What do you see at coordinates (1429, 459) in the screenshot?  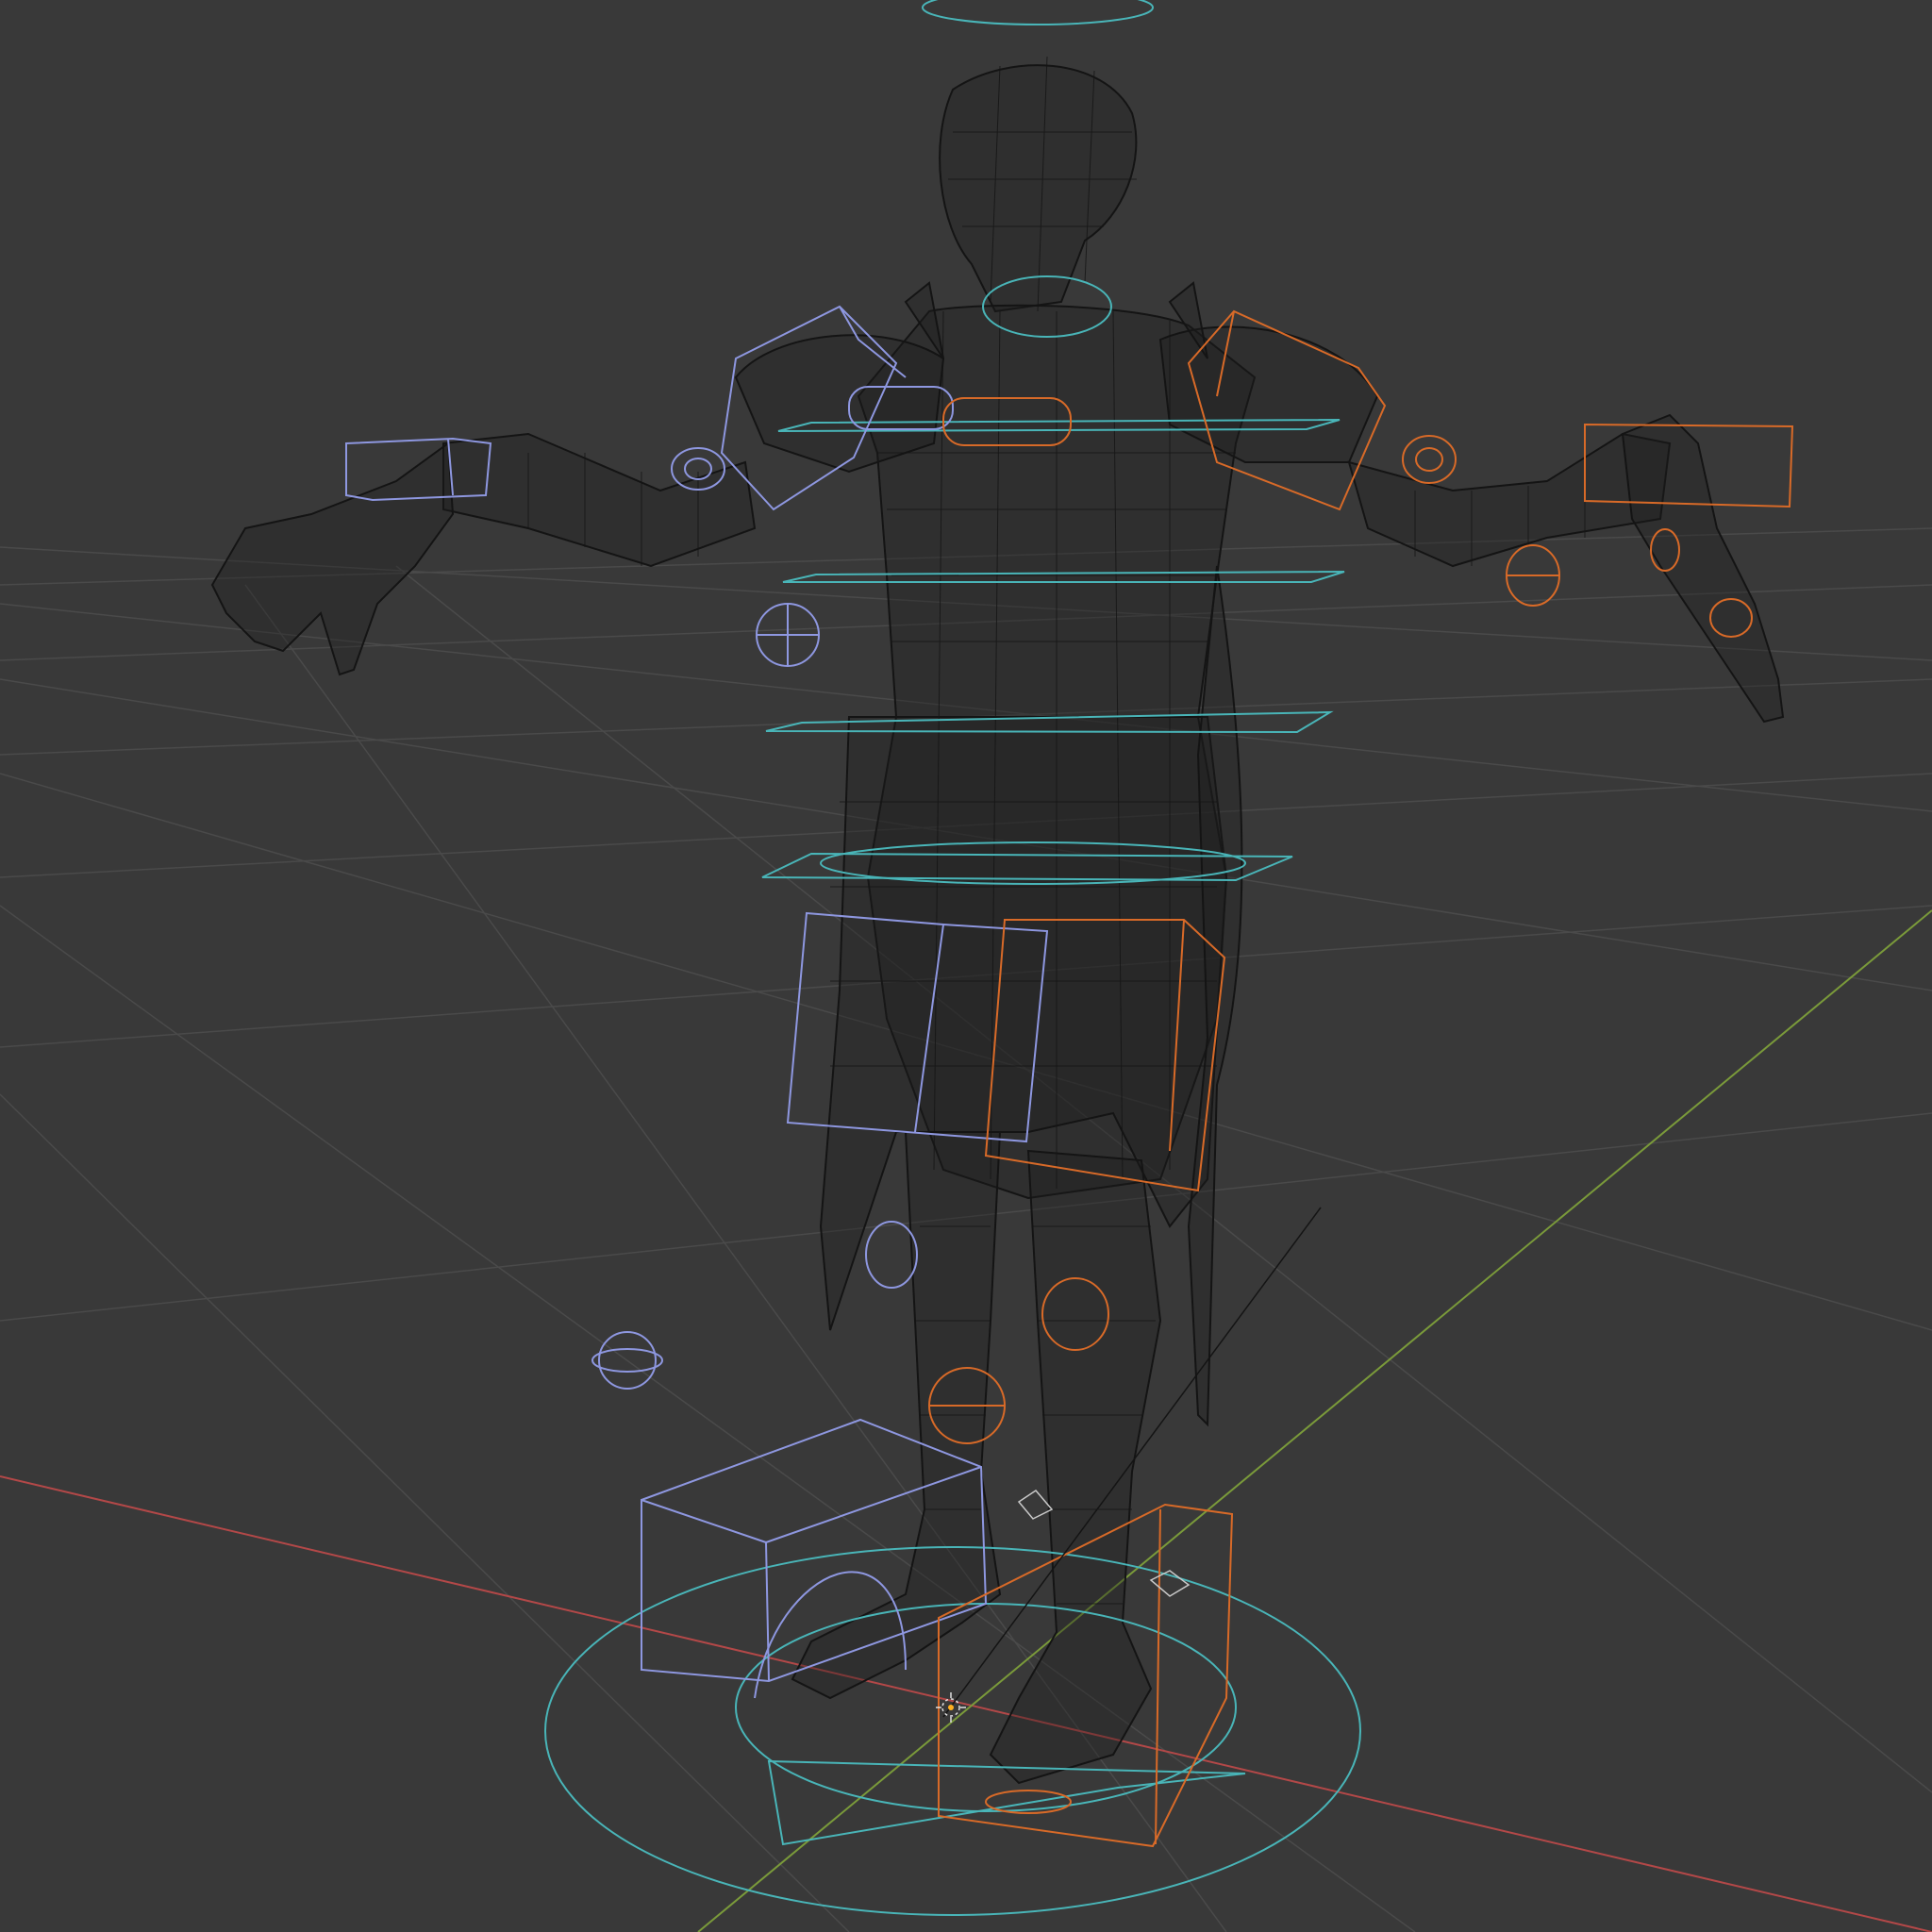 I see `right-elbow-control` at bounding box center [1429, 459].